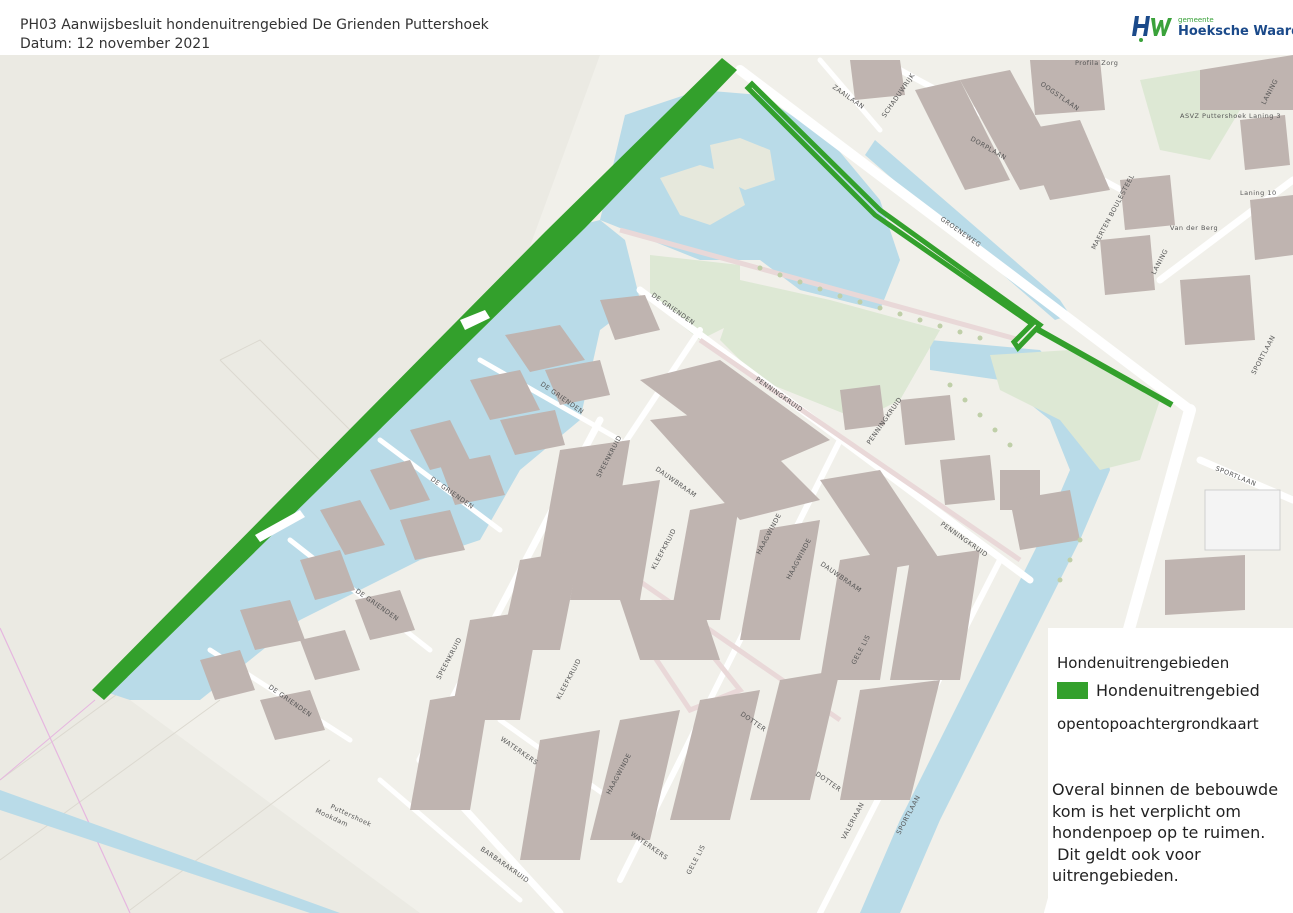 The width and height of the screenshot is (1293, 913). I want to click on legend-note-line: Dit geldt ook voor, so click(1126, 854).